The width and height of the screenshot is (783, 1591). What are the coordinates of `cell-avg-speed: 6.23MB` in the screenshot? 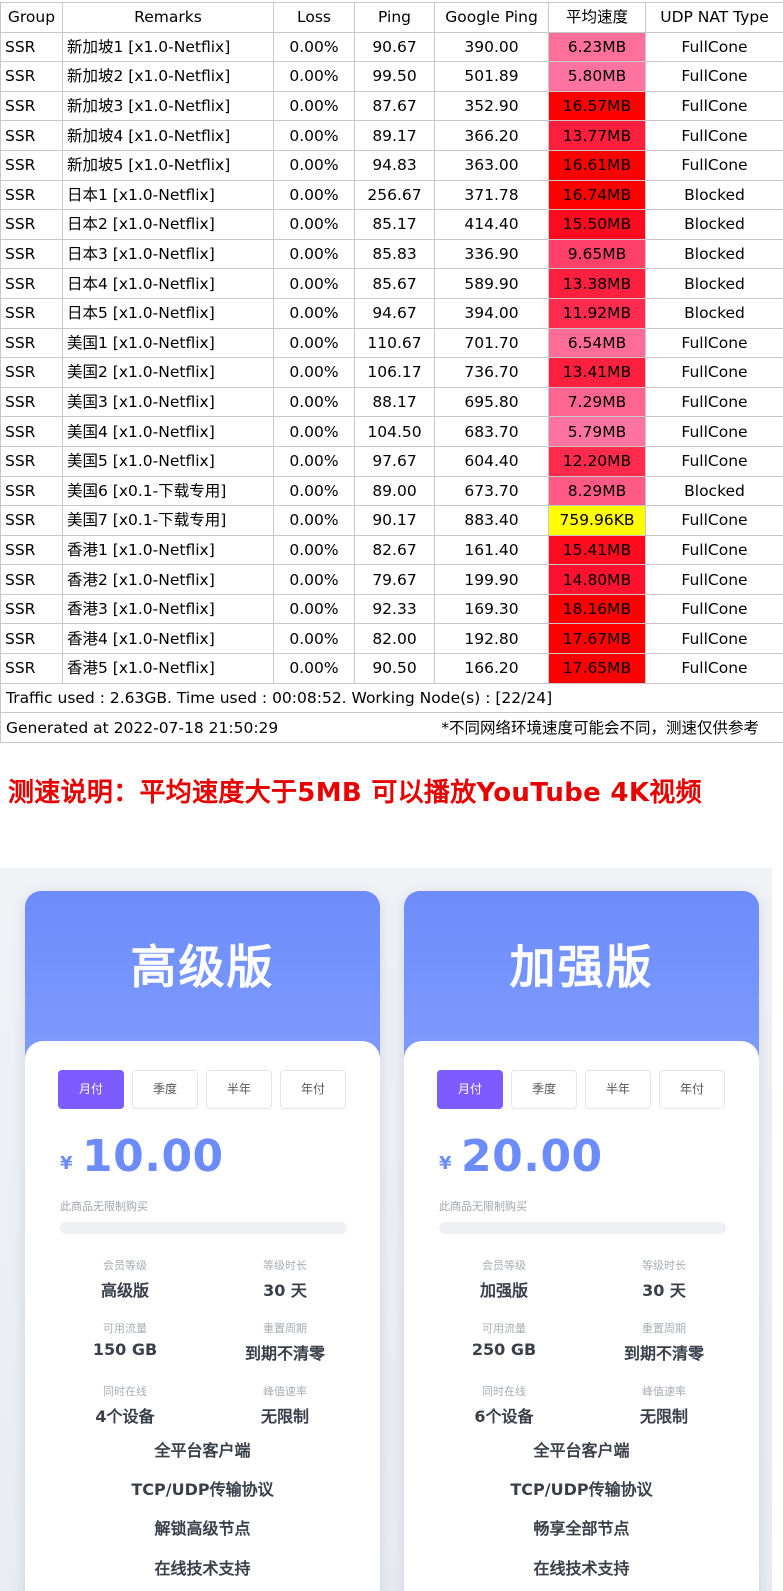 It's located at (597, 47).